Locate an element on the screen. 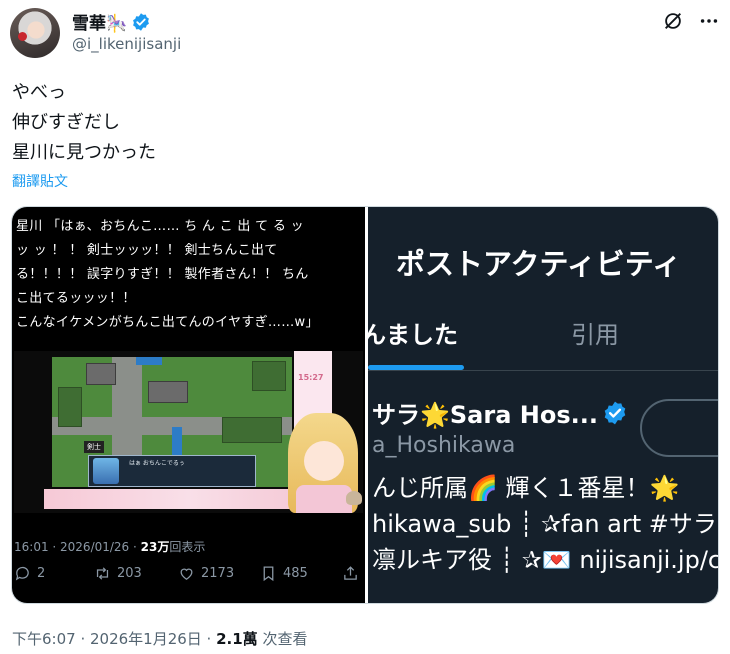 The width and height of the screenshot is (730, 654). activity-user-bio-line: んじ所属🌈 輝く１番星！🌟 is located at coordinates (526, 488).